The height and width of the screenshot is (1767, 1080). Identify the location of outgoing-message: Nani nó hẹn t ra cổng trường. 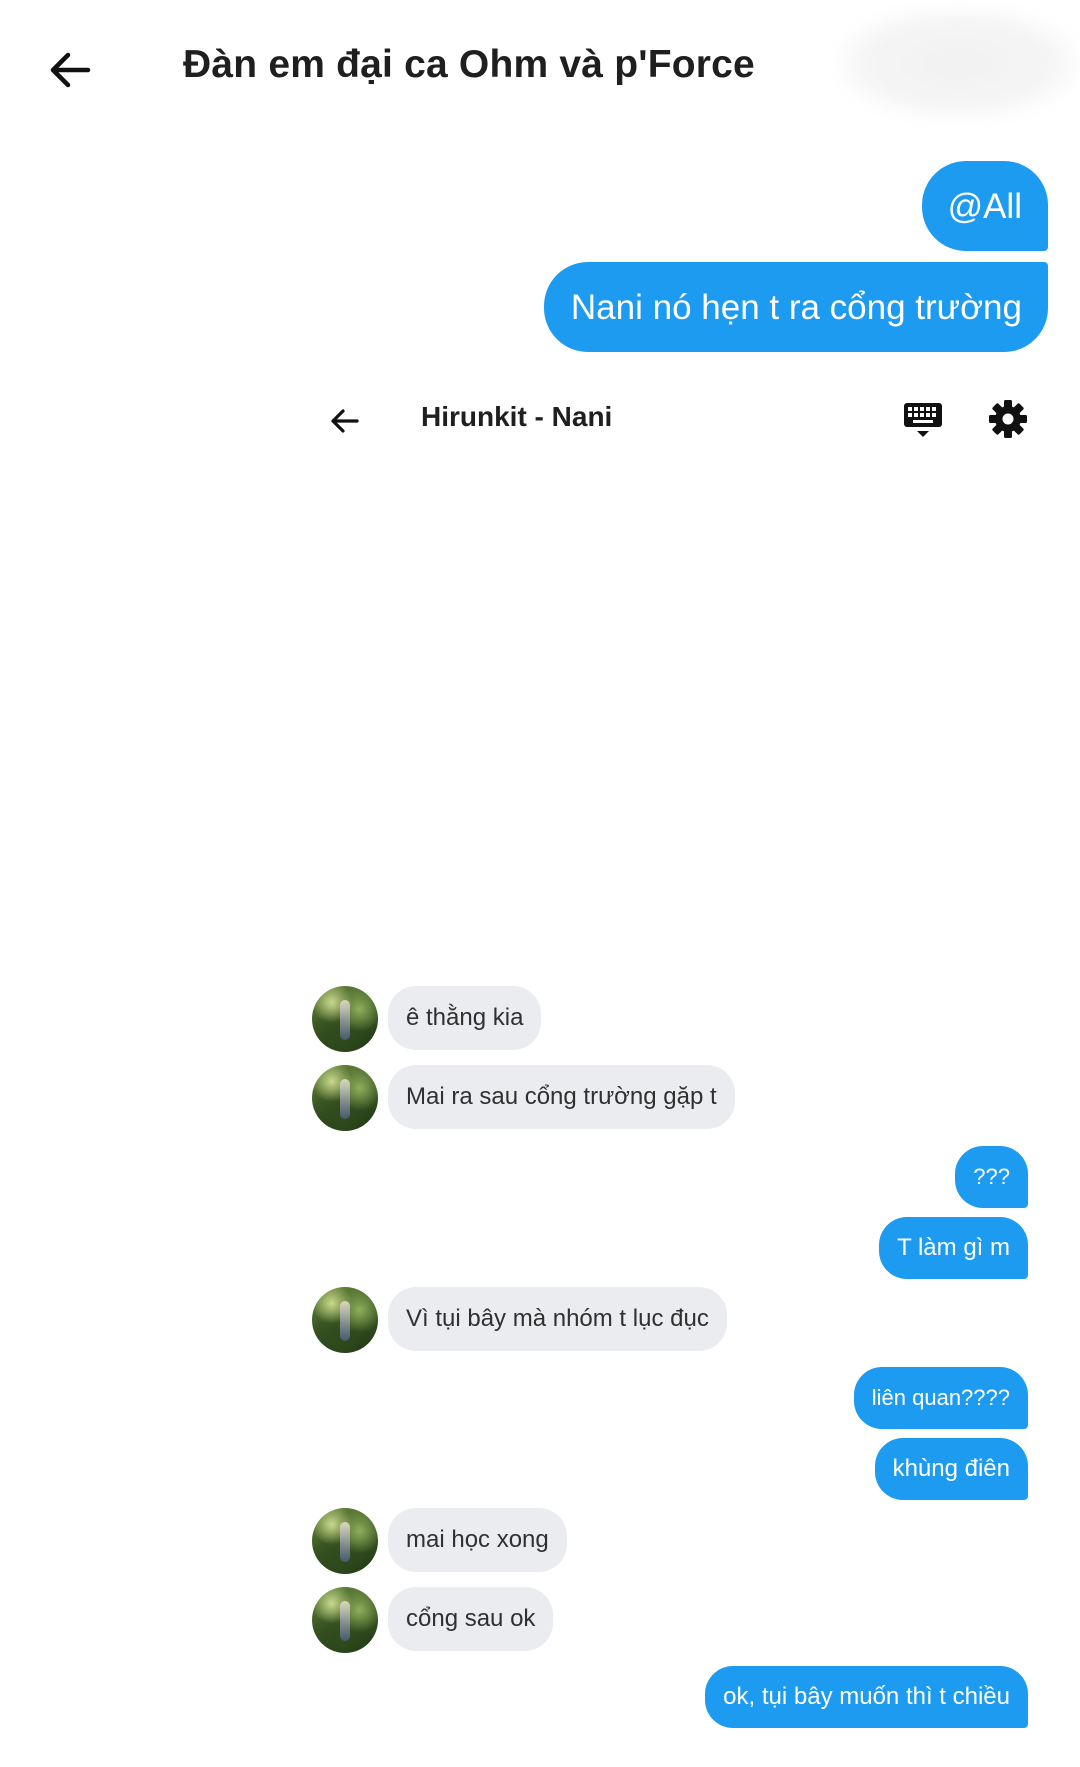
(795, 307).